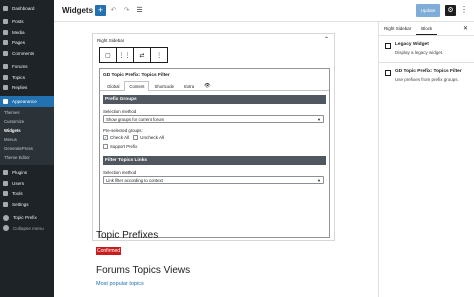 This screenshot has height=297, width=474. What do you see at coordinates (27, 130) in the screenshot?
I see `submenu-widgets: Widgets` at bounding box center [27, 130].